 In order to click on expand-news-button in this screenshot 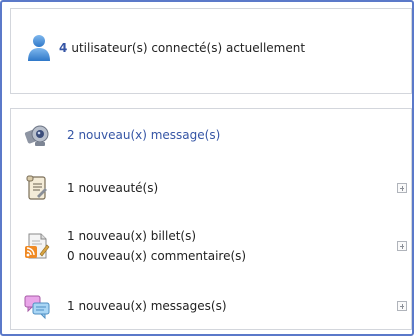, I will do `click(402, 188)`.